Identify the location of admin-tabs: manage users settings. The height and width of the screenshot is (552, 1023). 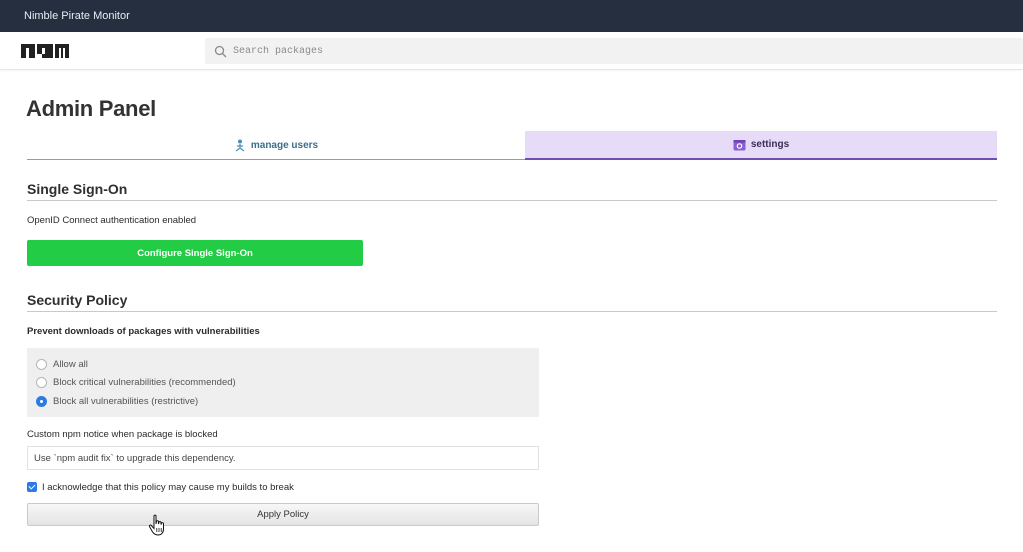
(512, 145).